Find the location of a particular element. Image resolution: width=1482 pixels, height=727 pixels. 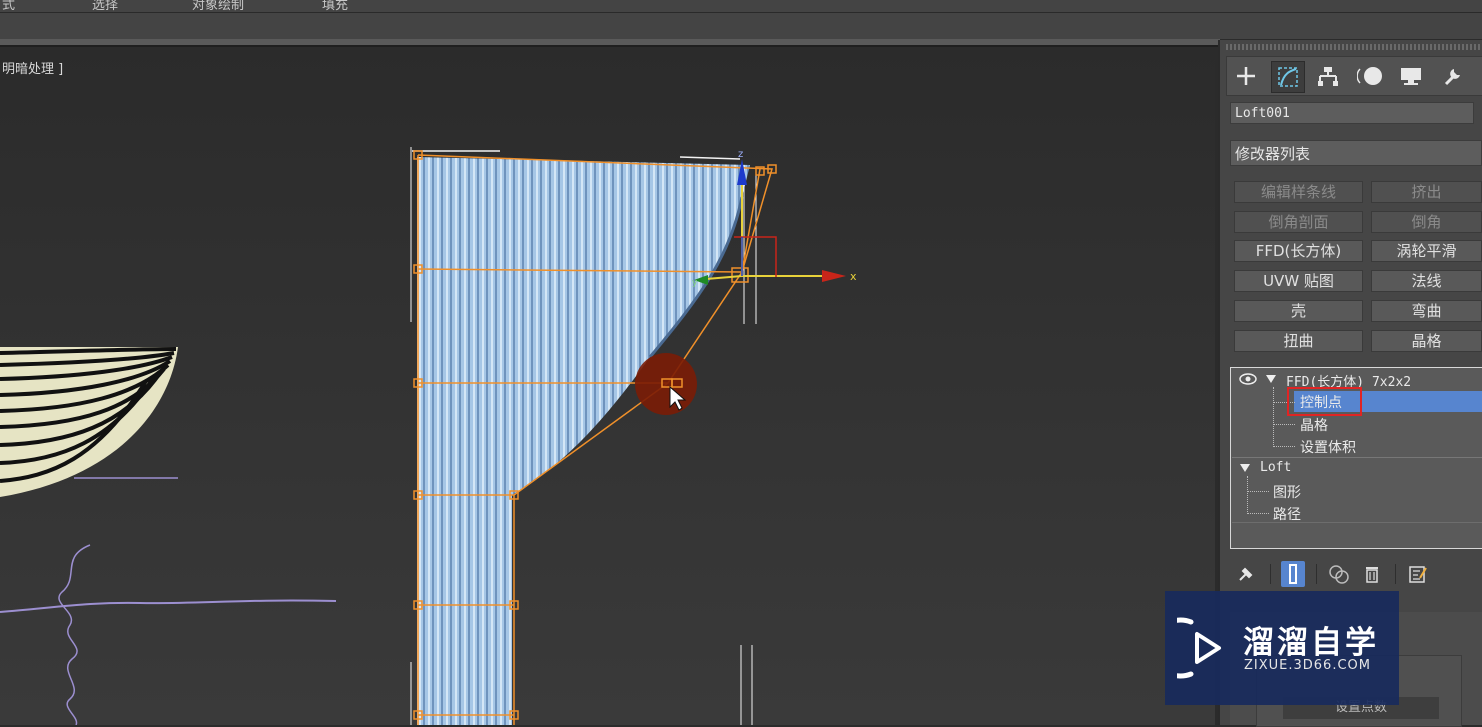

make-unique-icon is located at coordinates (1339, 574).